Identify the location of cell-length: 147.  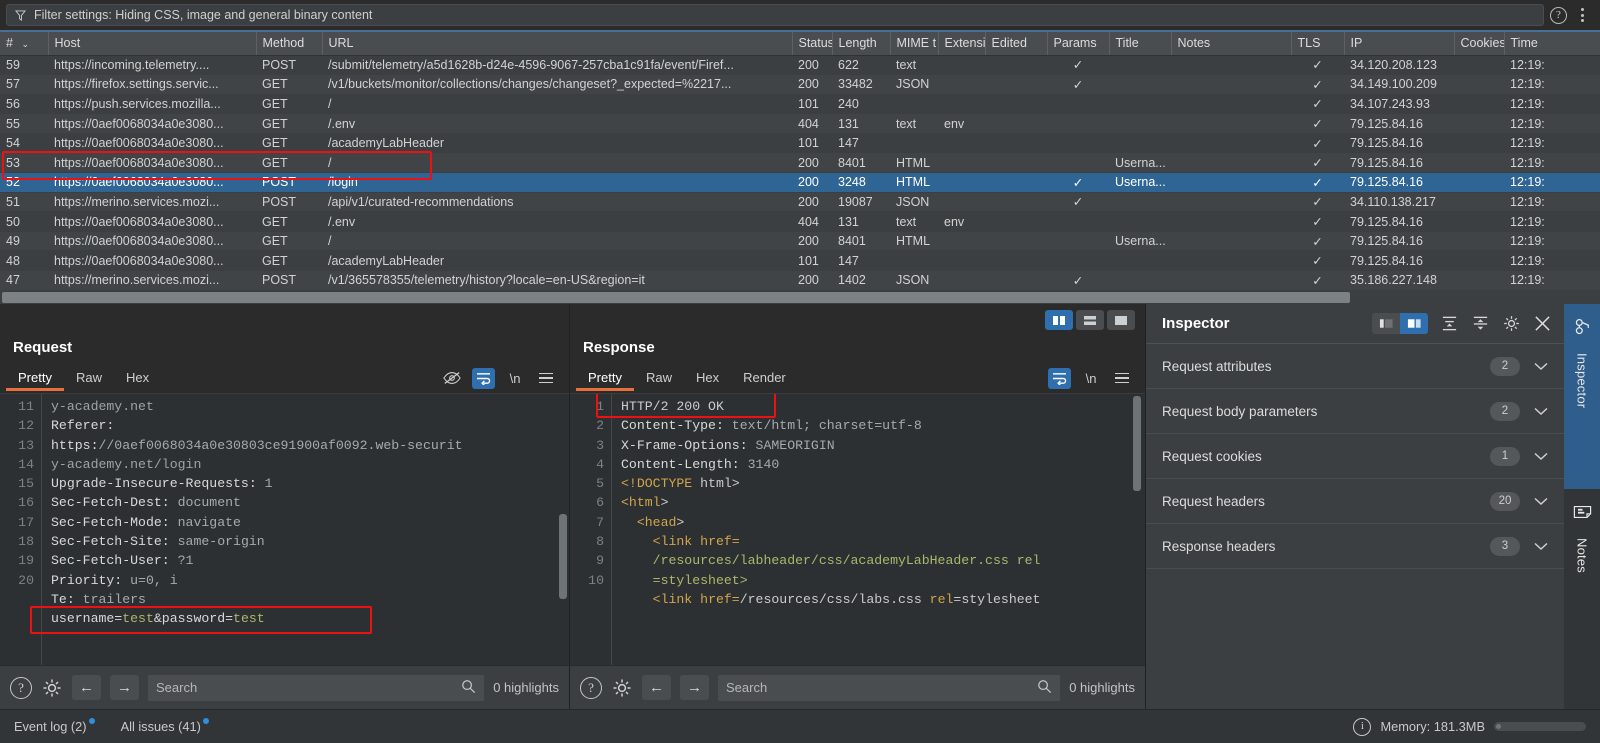
(861, 261).